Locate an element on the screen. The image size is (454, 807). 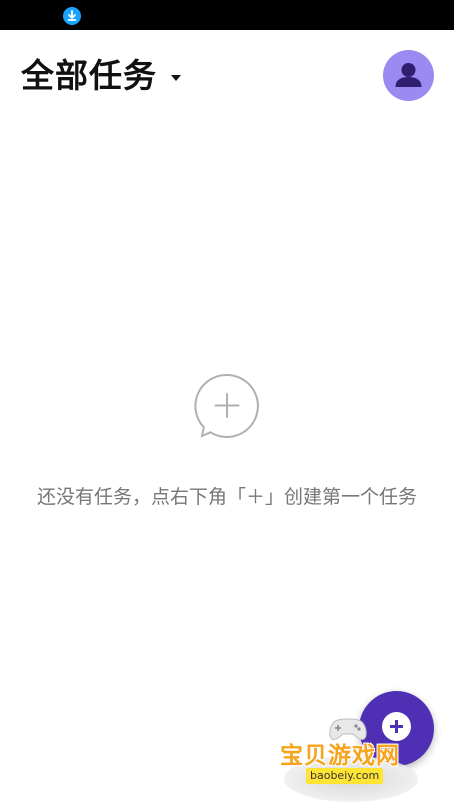
task-filter-dropdown: 全部任务 is located at coordinates (101, 76).